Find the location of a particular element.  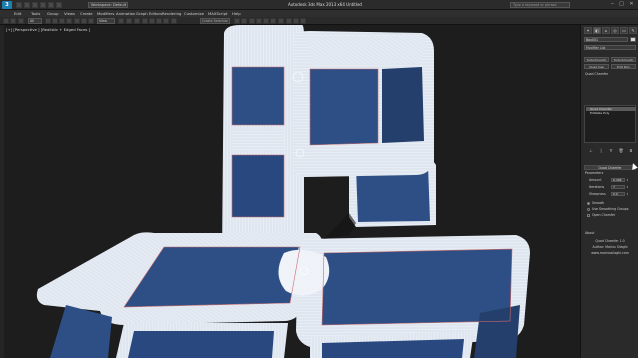

snaps-toggle-icon is located at coordinates (145, 21).